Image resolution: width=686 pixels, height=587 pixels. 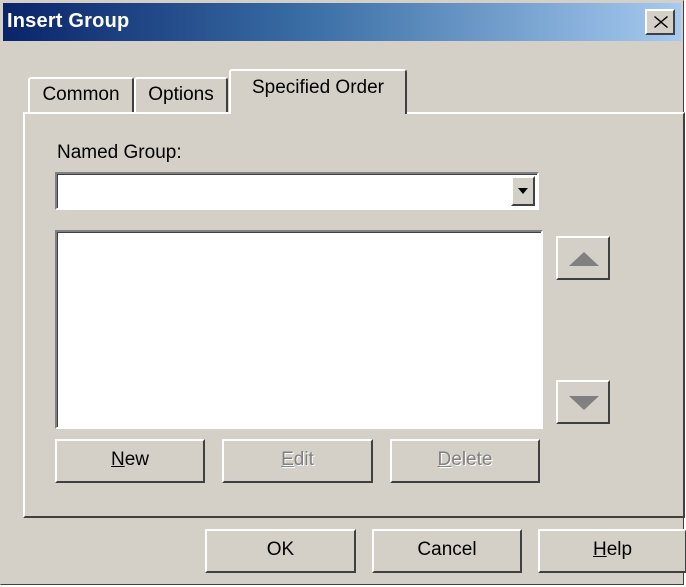 What do you see at coordinates (444, 459) in the screenshot?
I see `delete-mnemonic: D` at bounding box center [444, 459].